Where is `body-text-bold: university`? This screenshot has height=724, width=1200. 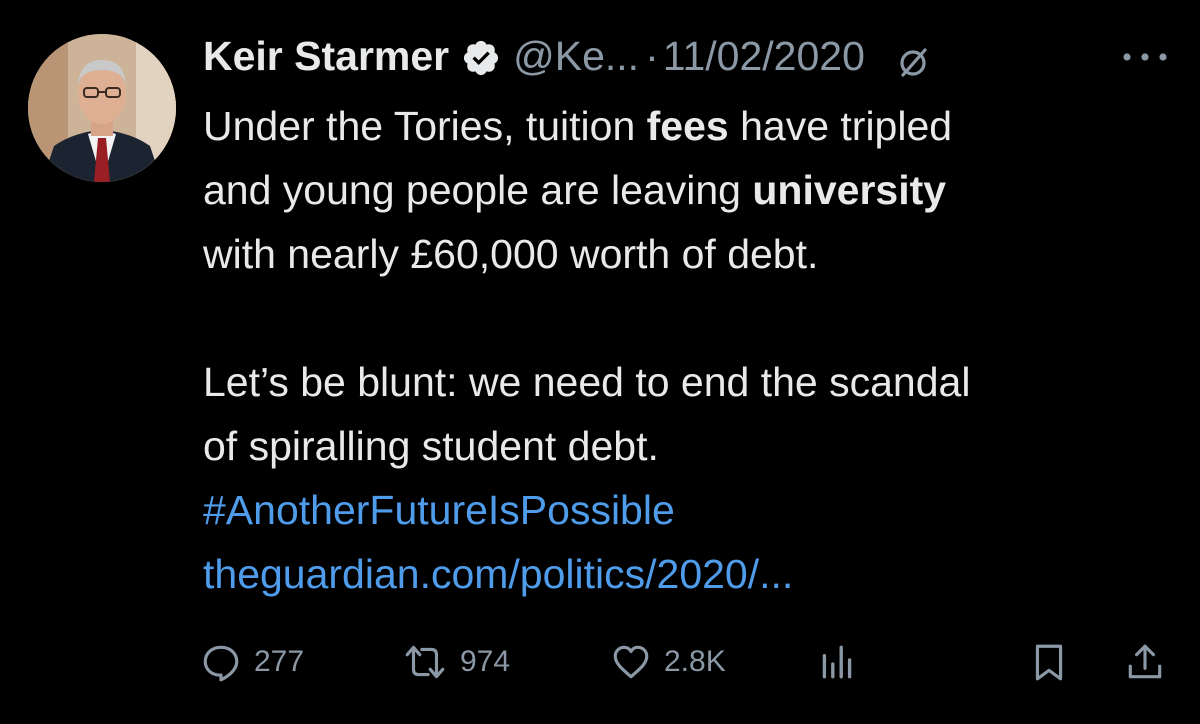 body-text-bold: university is located at coordinates (849, 190).